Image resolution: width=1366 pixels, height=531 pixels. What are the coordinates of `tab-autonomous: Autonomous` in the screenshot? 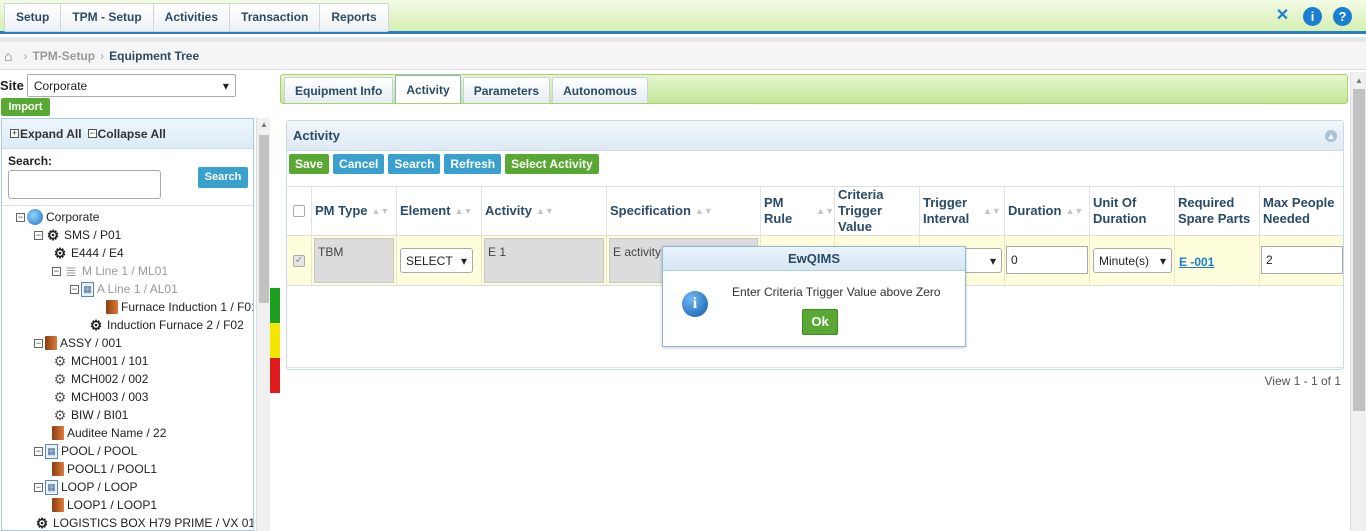 It's located at (600, 90).